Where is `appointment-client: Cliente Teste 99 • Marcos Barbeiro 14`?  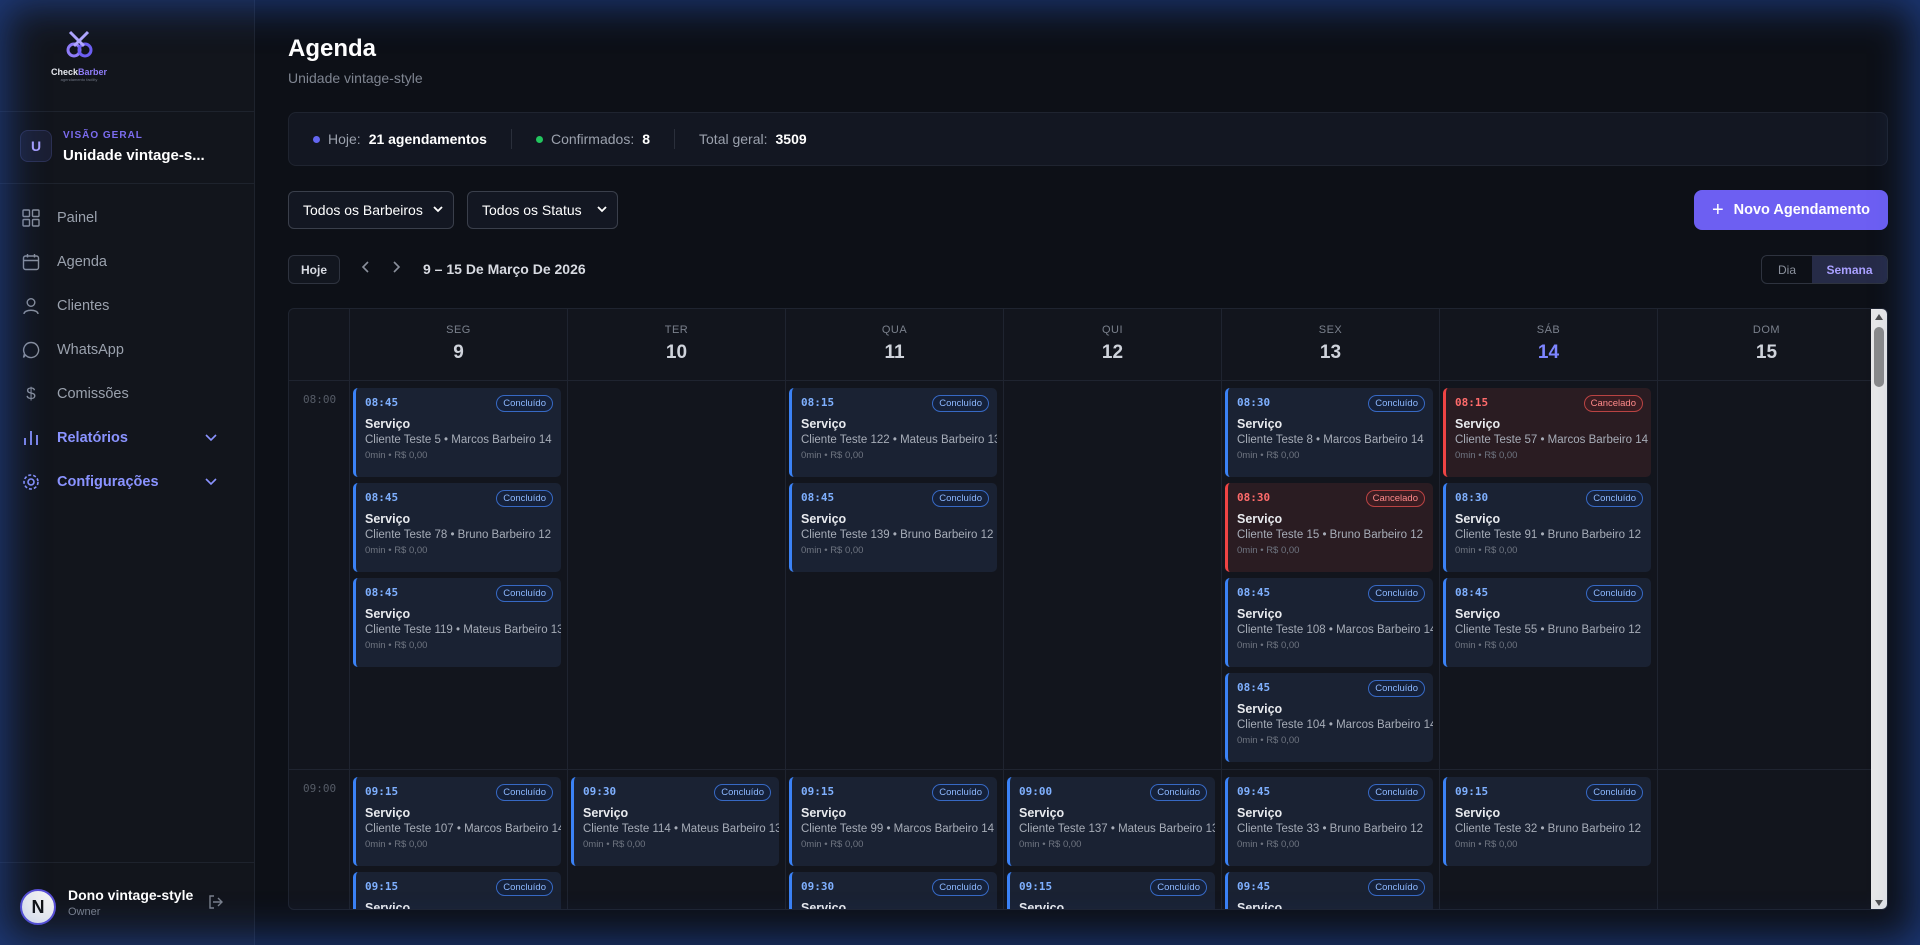 appointment-client: Cliente Teste 99 • Marcos Barbeiro 14 is located at coordinates (898, 829).